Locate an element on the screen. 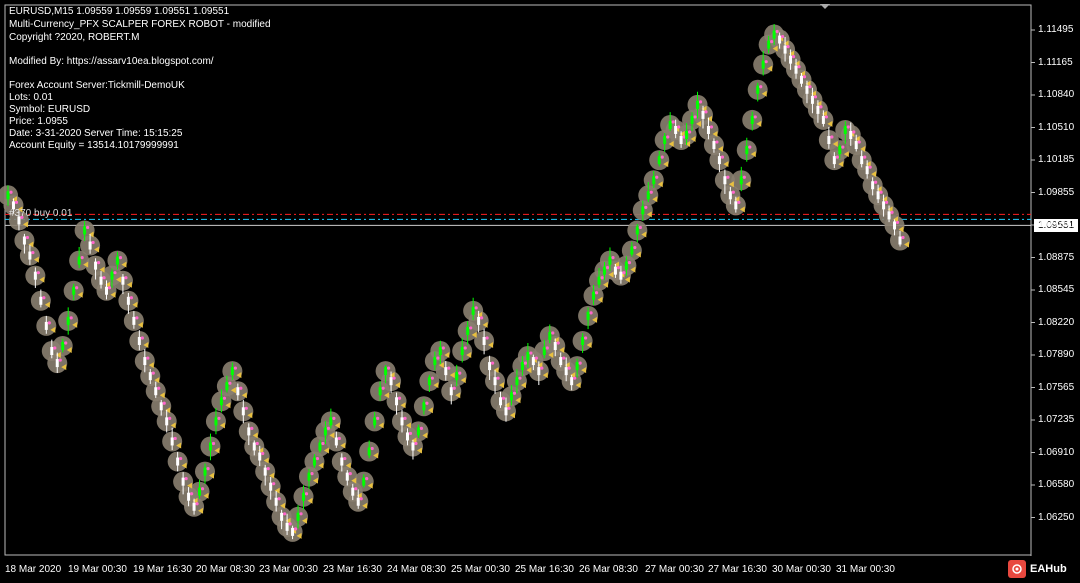 The height and width of the screenshot is (583, 1080). date-axis-label: 26 Mar 08:30 is located at coordinates (608, 569).